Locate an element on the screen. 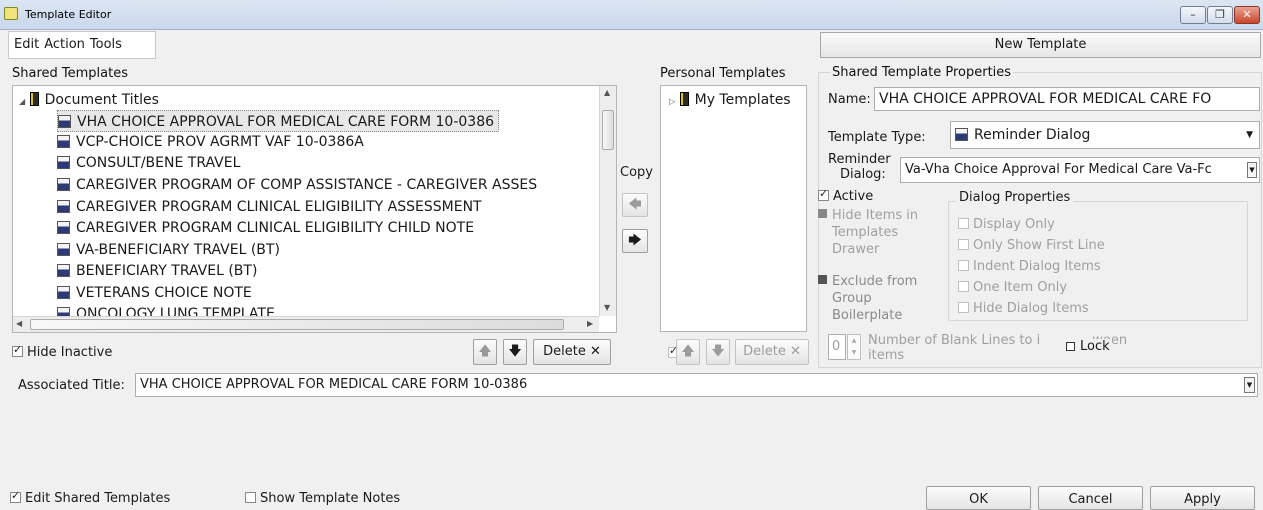 The height and width of the screenshot is (510, 1263). minimize-button: – is located at coordinates (1193, 15).